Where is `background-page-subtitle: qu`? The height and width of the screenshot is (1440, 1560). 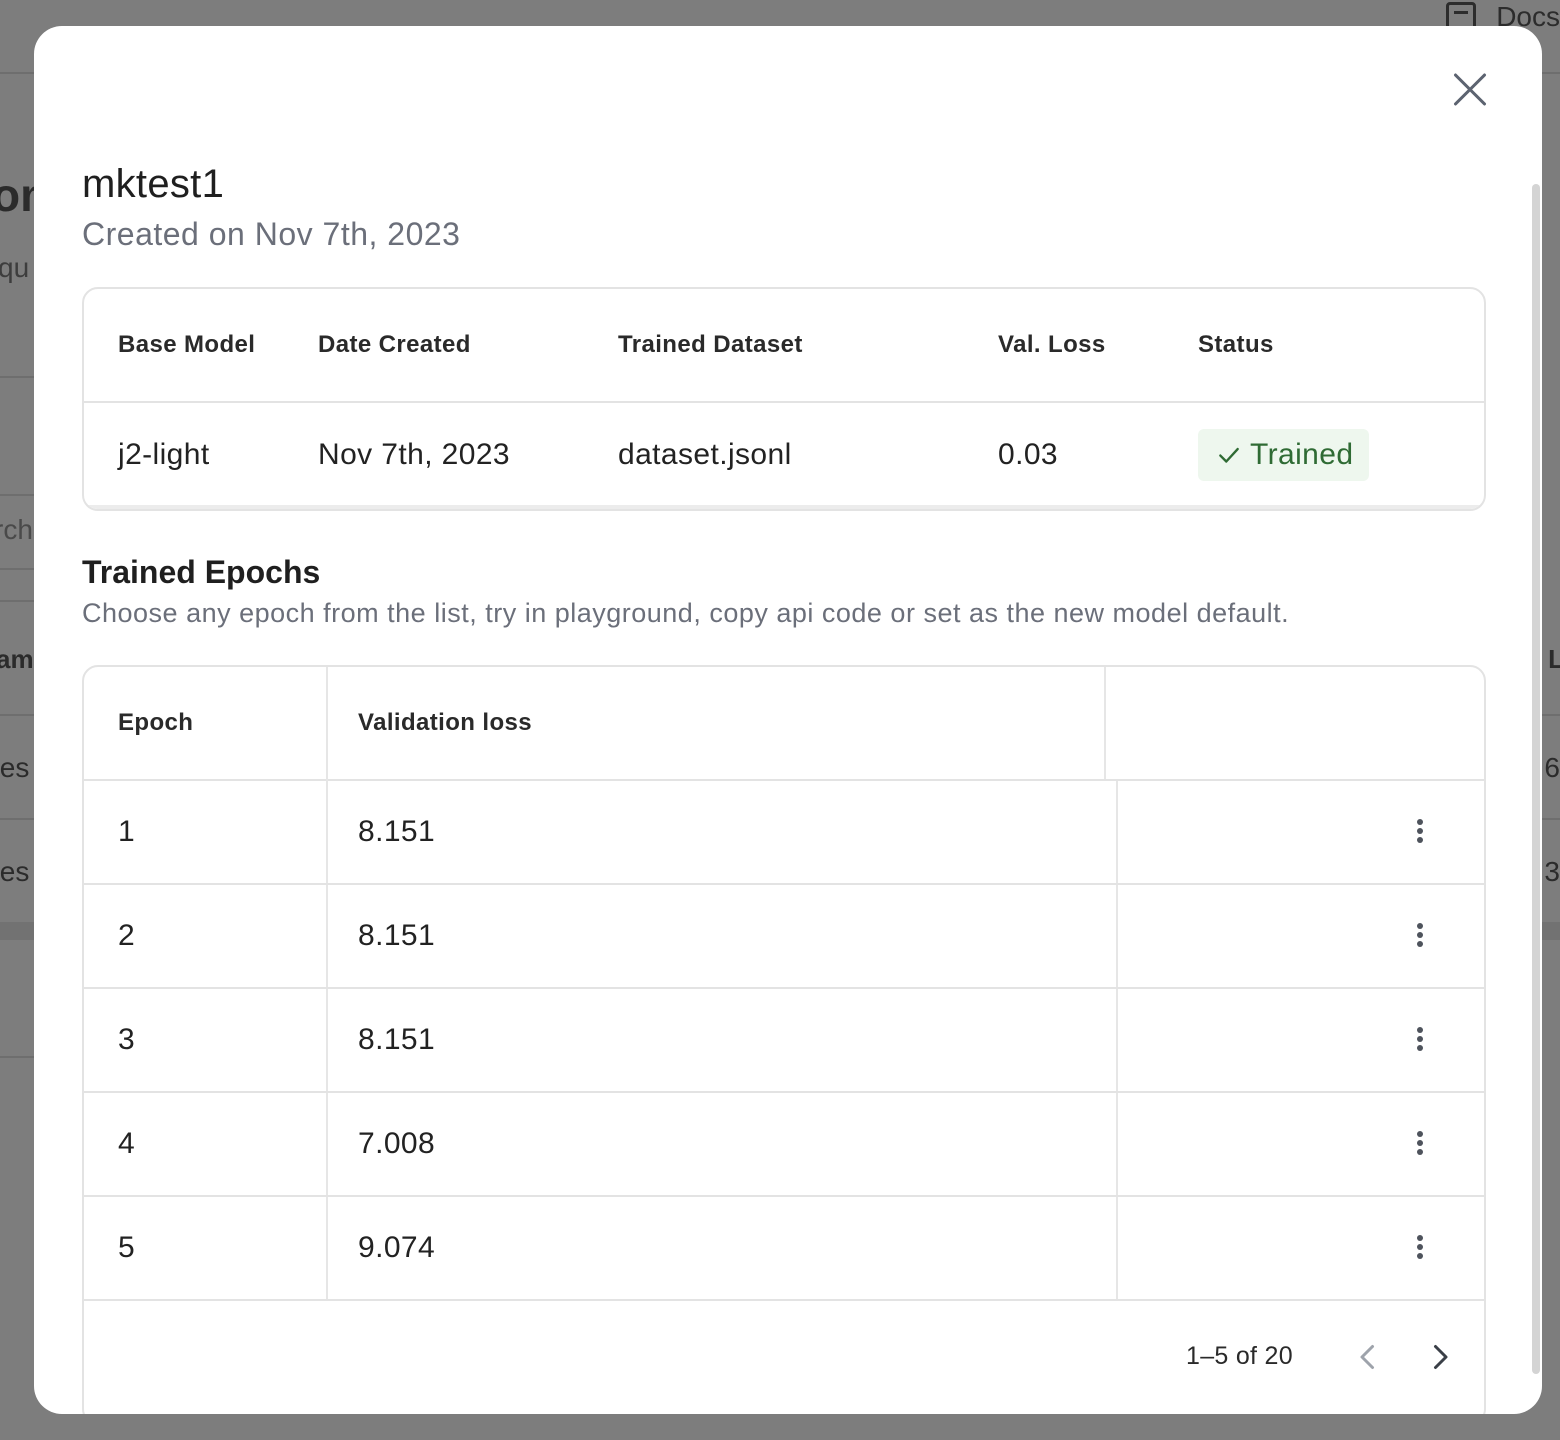
background-page-subtitle: qu is located at coordinates (15, 267).